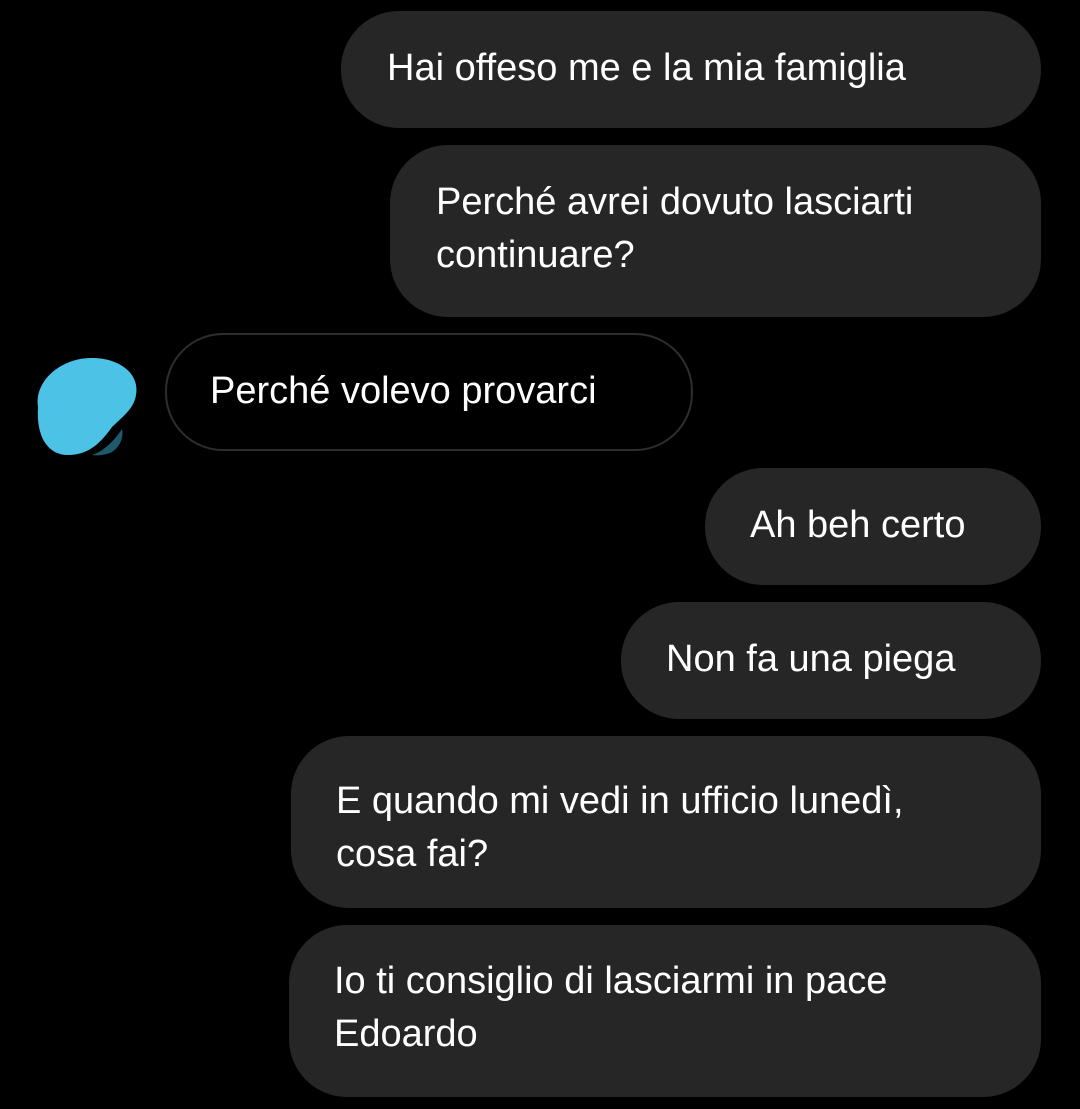 This screenshot has height=1109, width=1080. I want to click on message-text-line: cosa fai?, so click(412, 854).